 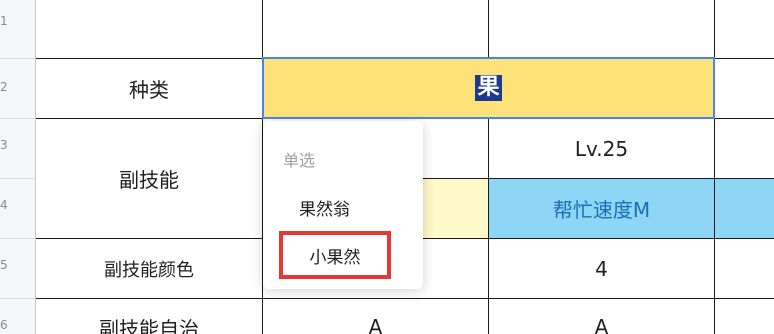 What do you see at coordinates (18, 265) in the screenshot?
I see `row-number-5: 5` at bounding box center [18, 265].